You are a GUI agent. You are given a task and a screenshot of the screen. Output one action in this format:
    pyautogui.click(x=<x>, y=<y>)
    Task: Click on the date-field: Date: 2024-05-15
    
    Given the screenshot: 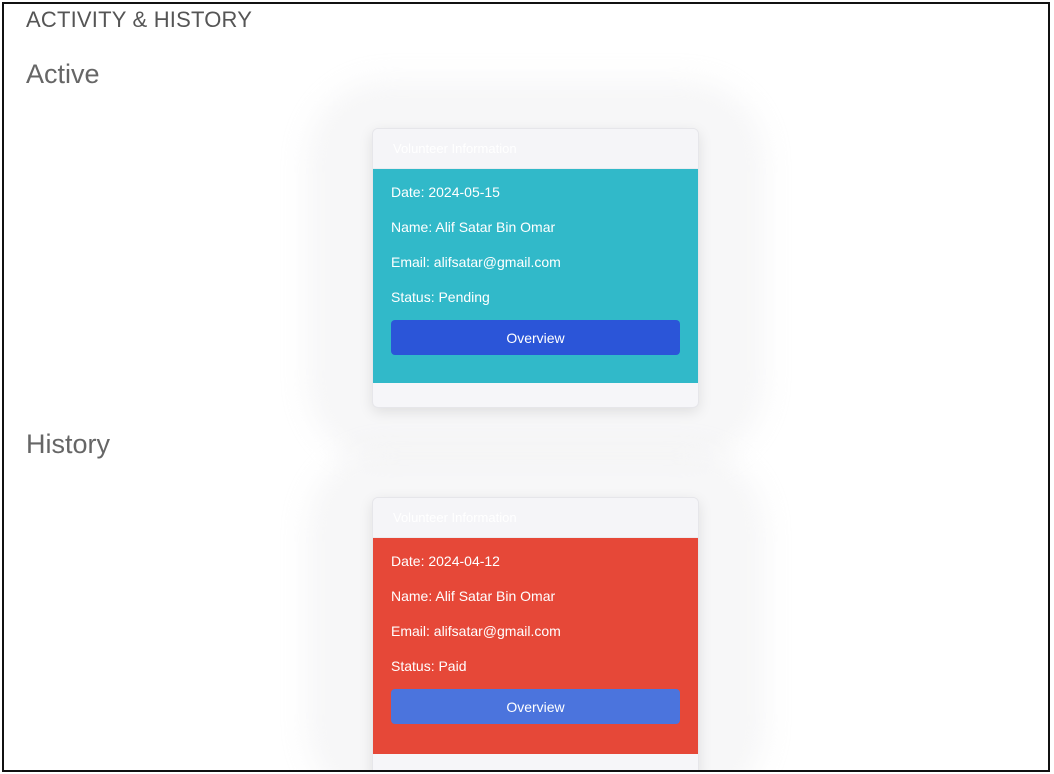 What is the action you would take?
    pyautogui.click(x=445, y=192)
    